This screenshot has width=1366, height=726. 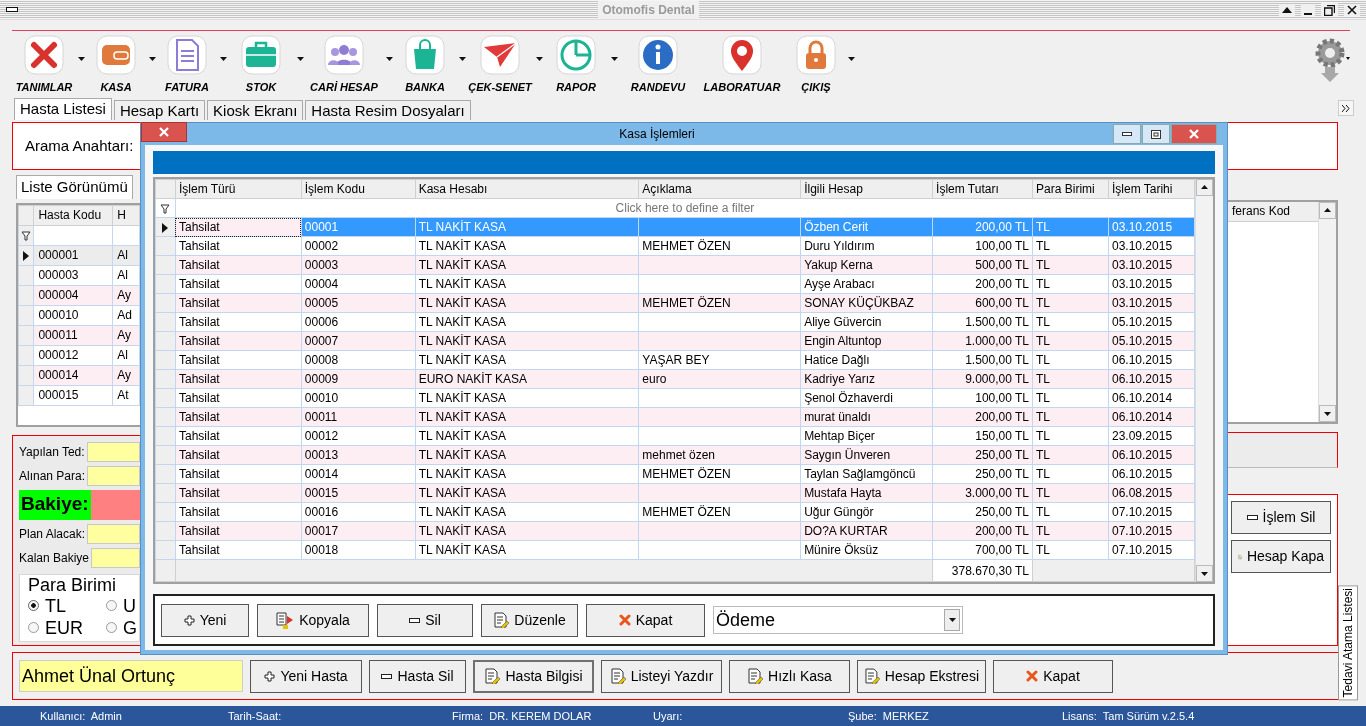 I want to click on field-label: Plan Alacak:, so click(x=52, y=534).